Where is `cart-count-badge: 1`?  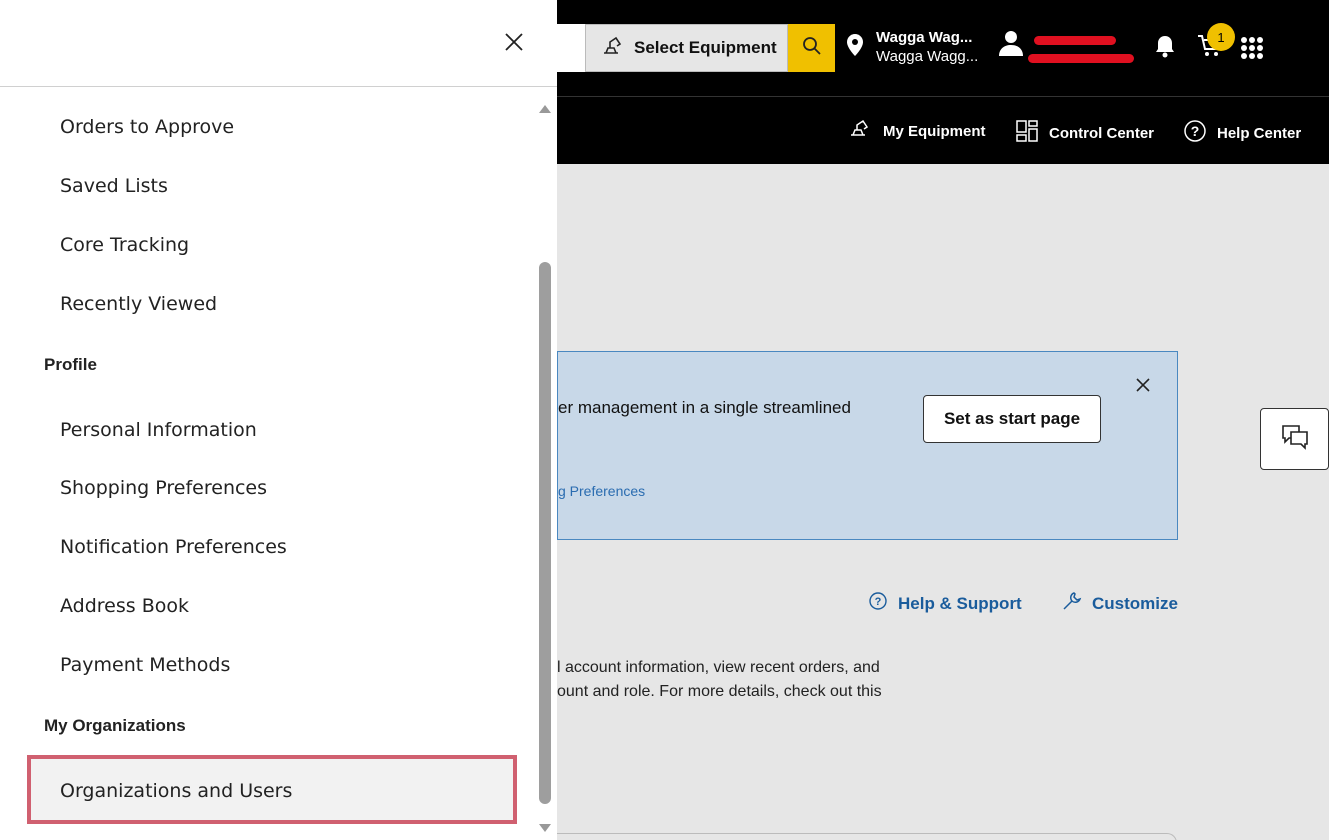 cart-count-badge: 1 is located at coordinates (1221, 37).